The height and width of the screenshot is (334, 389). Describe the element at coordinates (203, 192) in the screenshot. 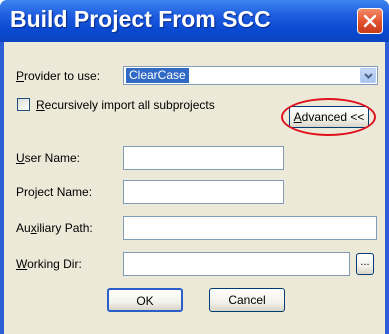

I see `project-name-field` at that location.